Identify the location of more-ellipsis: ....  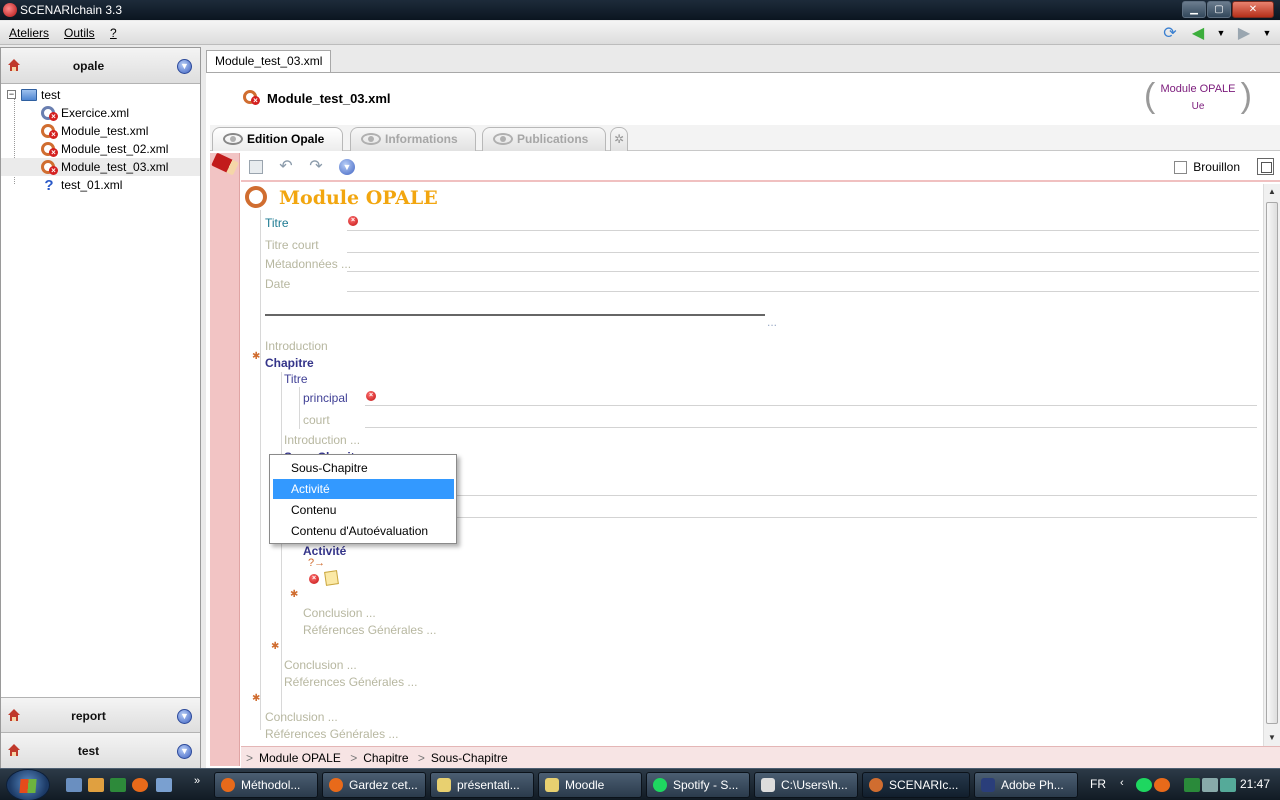
(772, 322).